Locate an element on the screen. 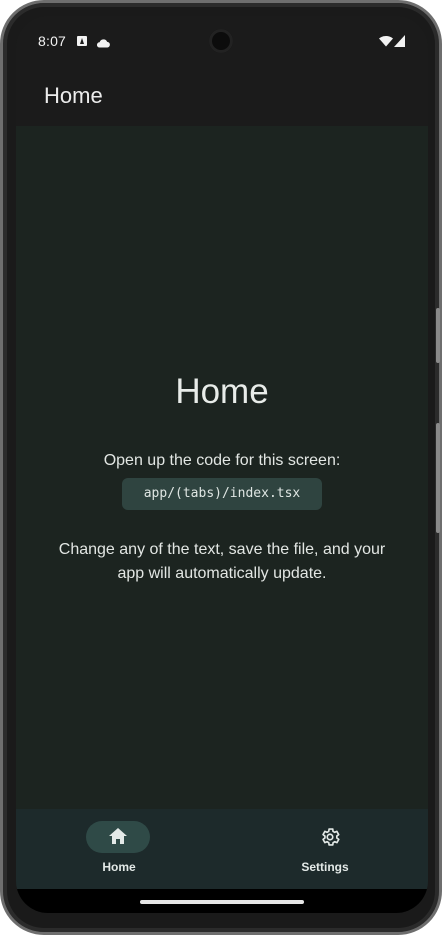 Image resolution: width=442 pixels, height=935 pixels. bottom-navigation: Home Settings is located at coordinates (222, 849).